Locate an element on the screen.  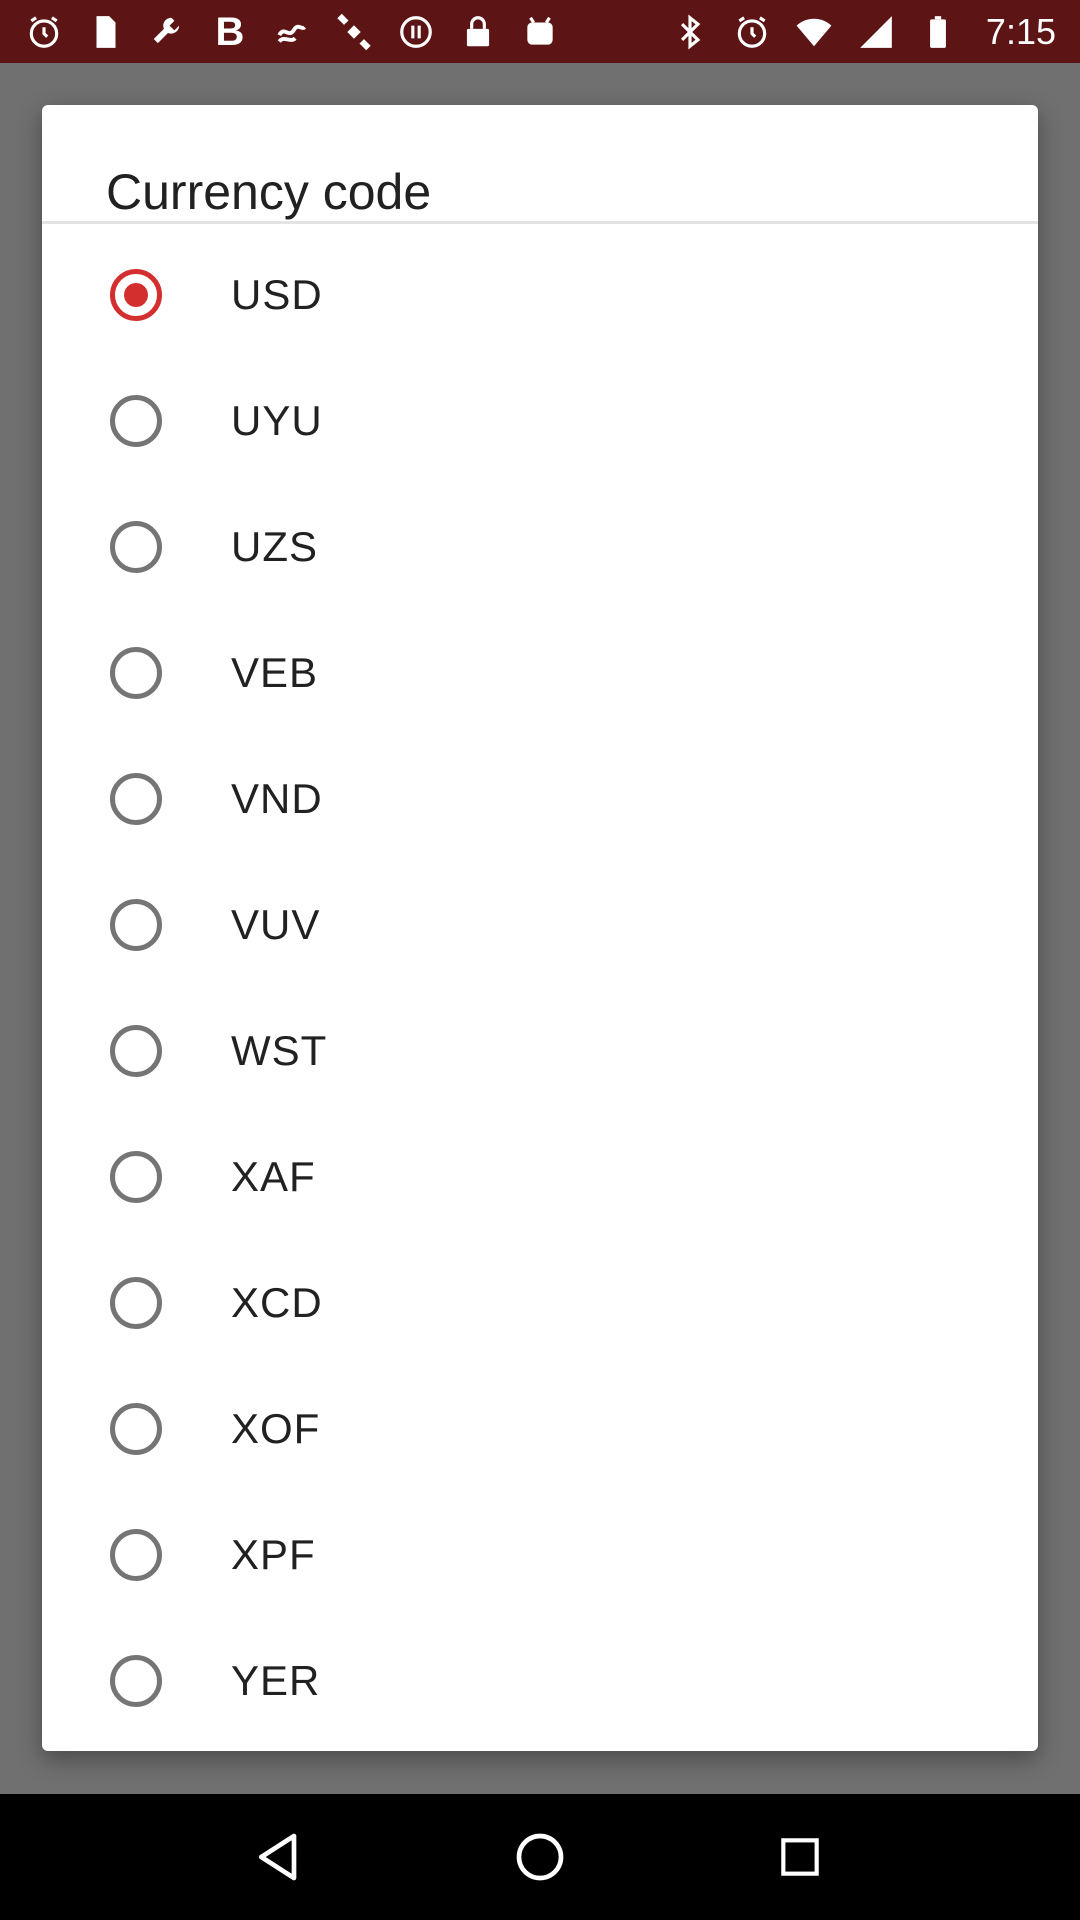
back-icon is located at coordinates (280, 1857).